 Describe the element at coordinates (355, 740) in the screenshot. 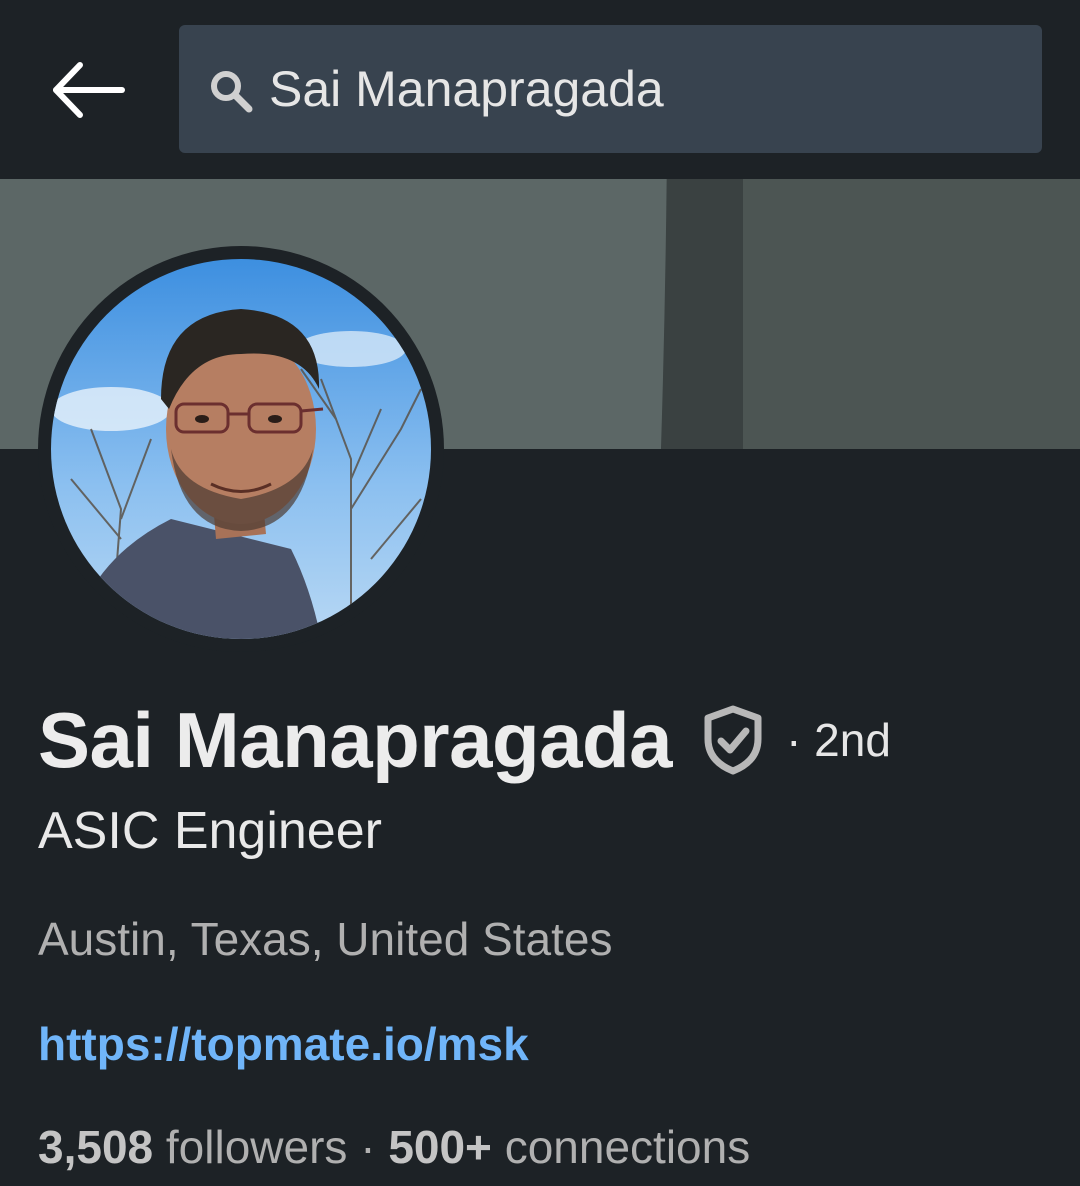

I see `profile-name: Sai Manapragada` at that location.